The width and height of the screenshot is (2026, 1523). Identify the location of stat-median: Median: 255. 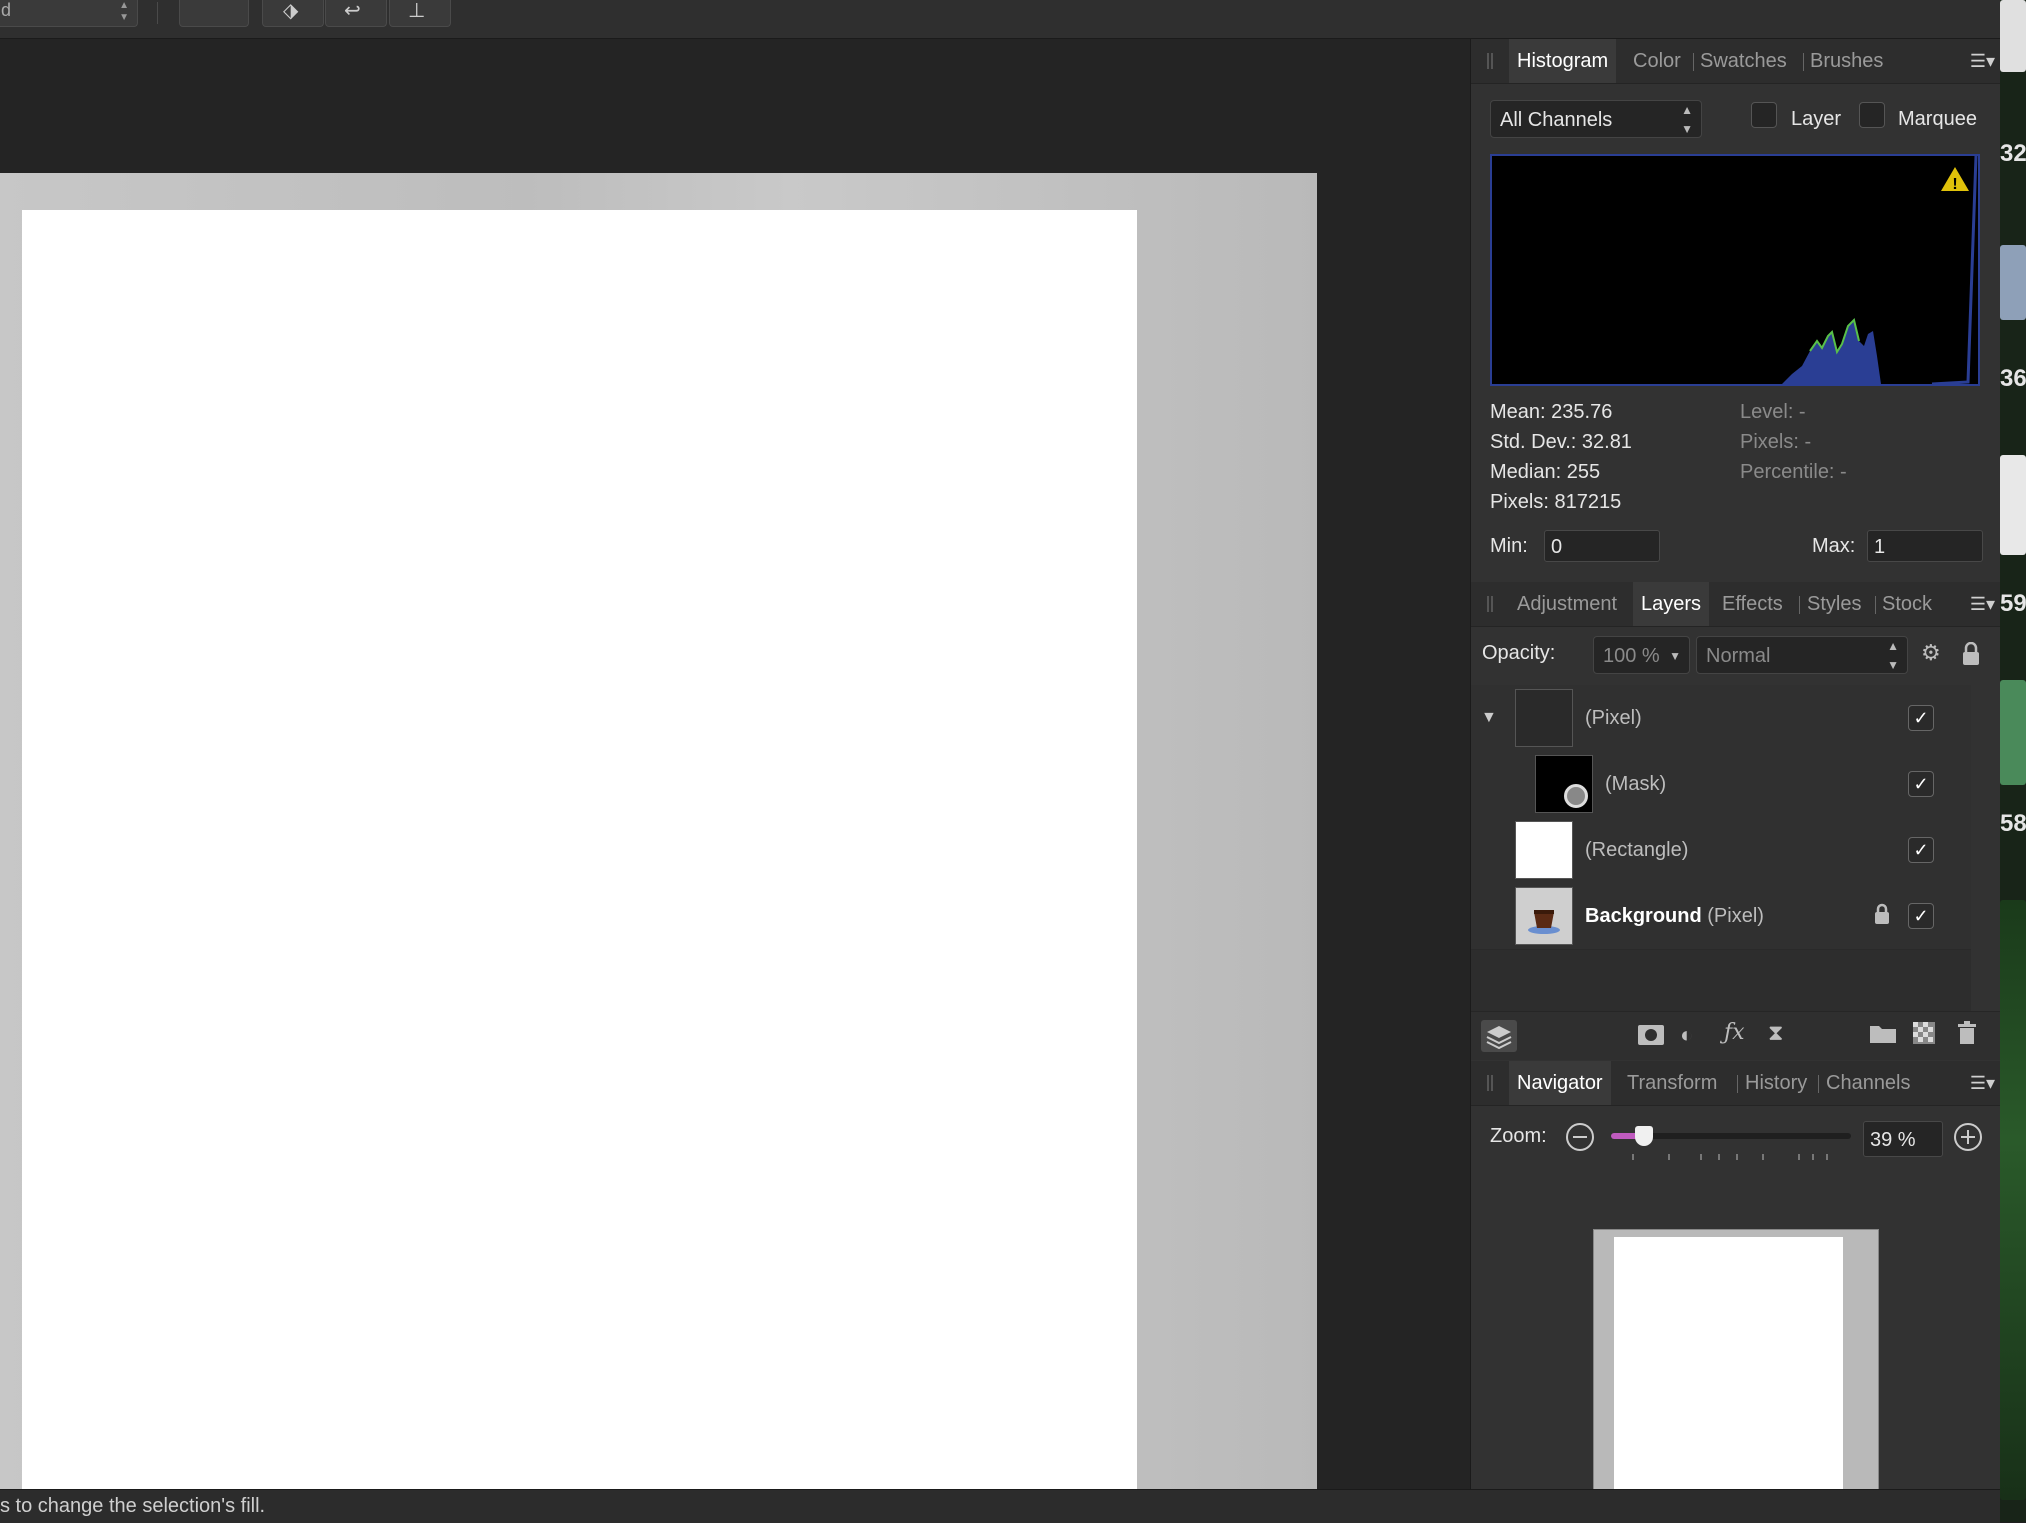
(1545, 472).